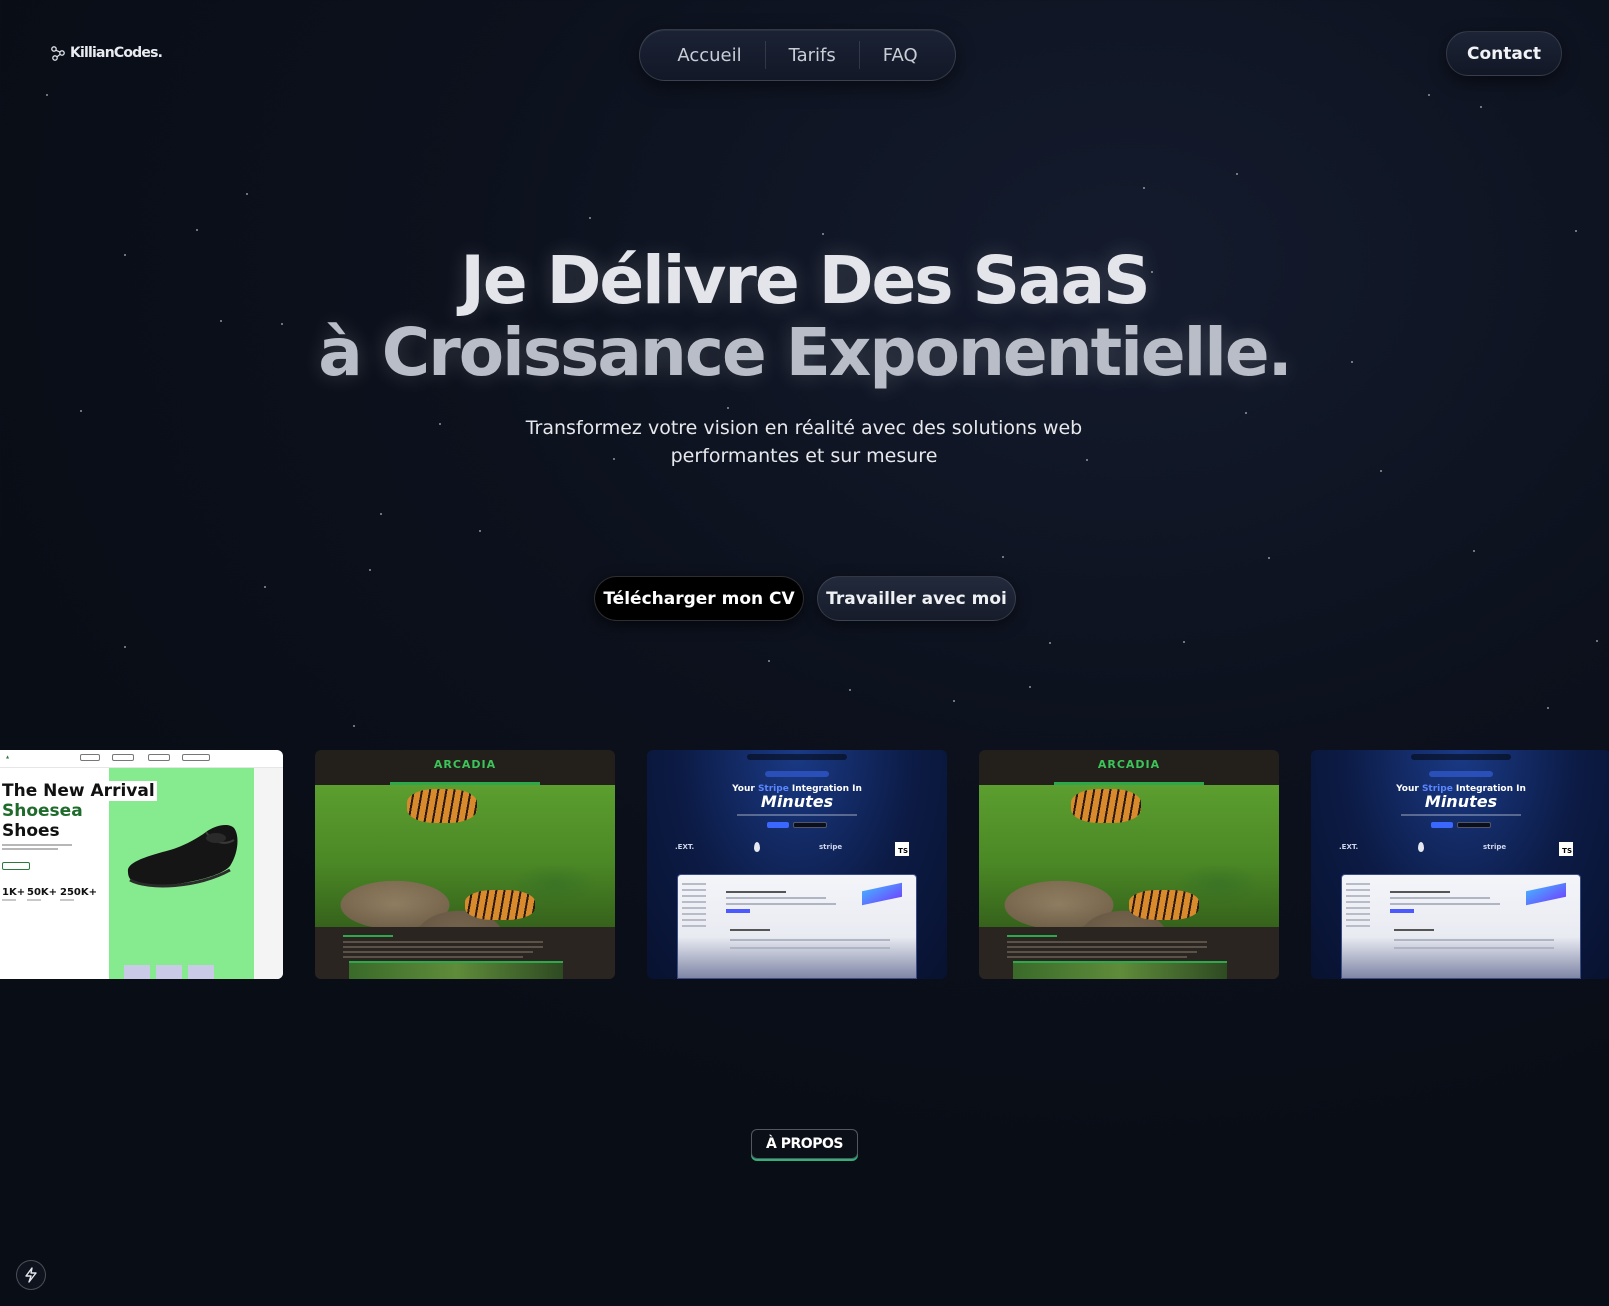 The image size is (1609, 1306). Describe the element at coordinates (757, 847) in the screenshot. I see `mongodb-icon` at that location.